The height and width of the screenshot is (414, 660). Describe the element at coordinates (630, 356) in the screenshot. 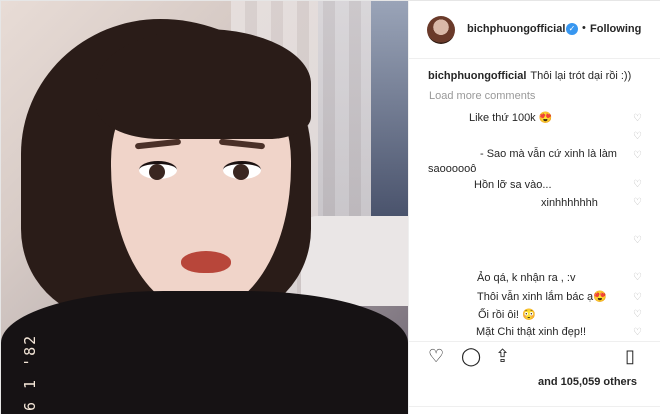

I see `bookmark-icon: ▯` at that location.